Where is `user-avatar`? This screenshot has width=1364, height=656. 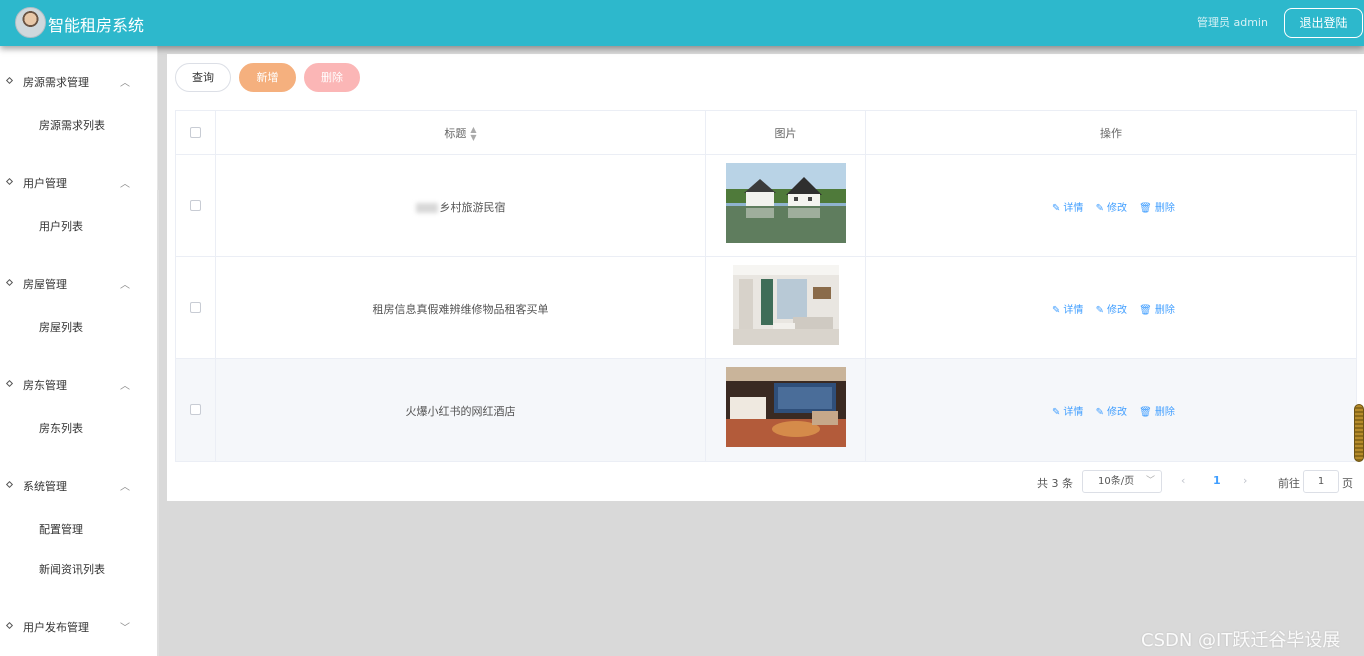
user-avatar is located at coordinates (30, 22).